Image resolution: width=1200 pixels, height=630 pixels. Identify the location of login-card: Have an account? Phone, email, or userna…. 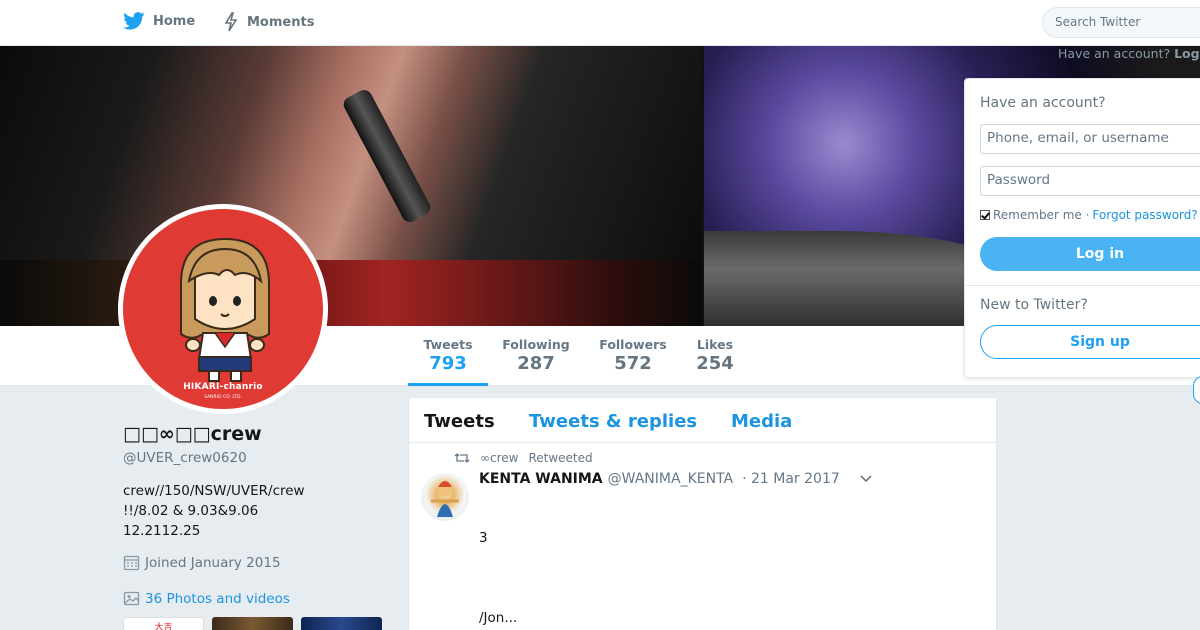
(1082, 228).